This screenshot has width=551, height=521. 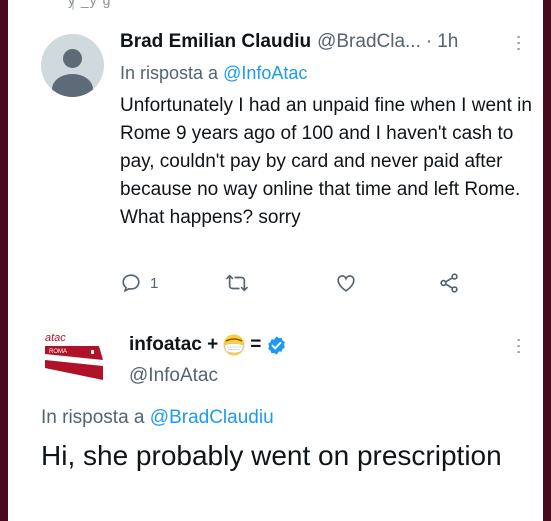 I want to click on avatar, so click(x=72, y=65).